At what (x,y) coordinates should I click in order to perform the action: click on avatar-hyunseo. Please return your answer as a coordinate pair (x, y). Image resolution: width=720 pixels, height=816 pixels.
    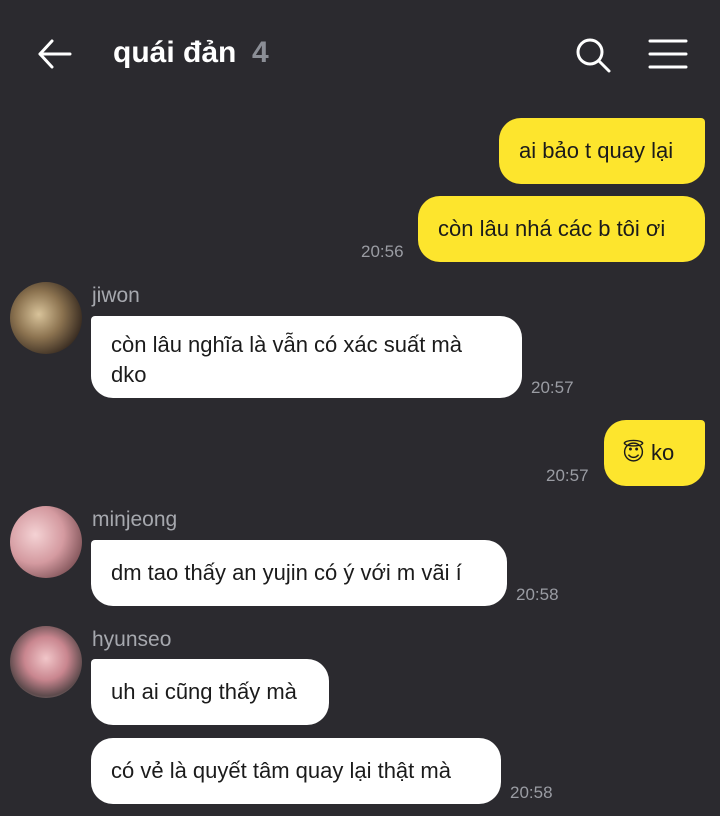
    Looking at the image, I should click on (46, 662).